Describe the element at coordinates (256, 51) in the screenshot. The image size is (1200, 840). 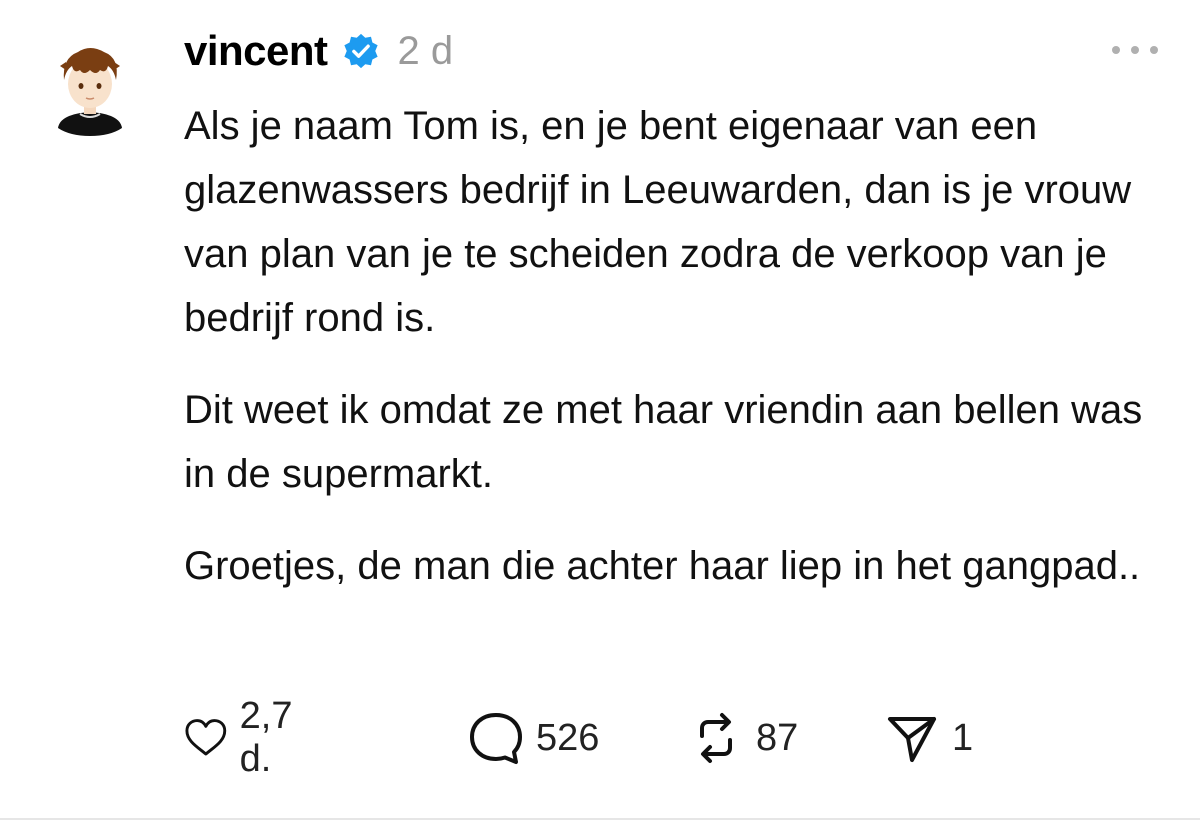
I see `author-name: vincent` at that location.